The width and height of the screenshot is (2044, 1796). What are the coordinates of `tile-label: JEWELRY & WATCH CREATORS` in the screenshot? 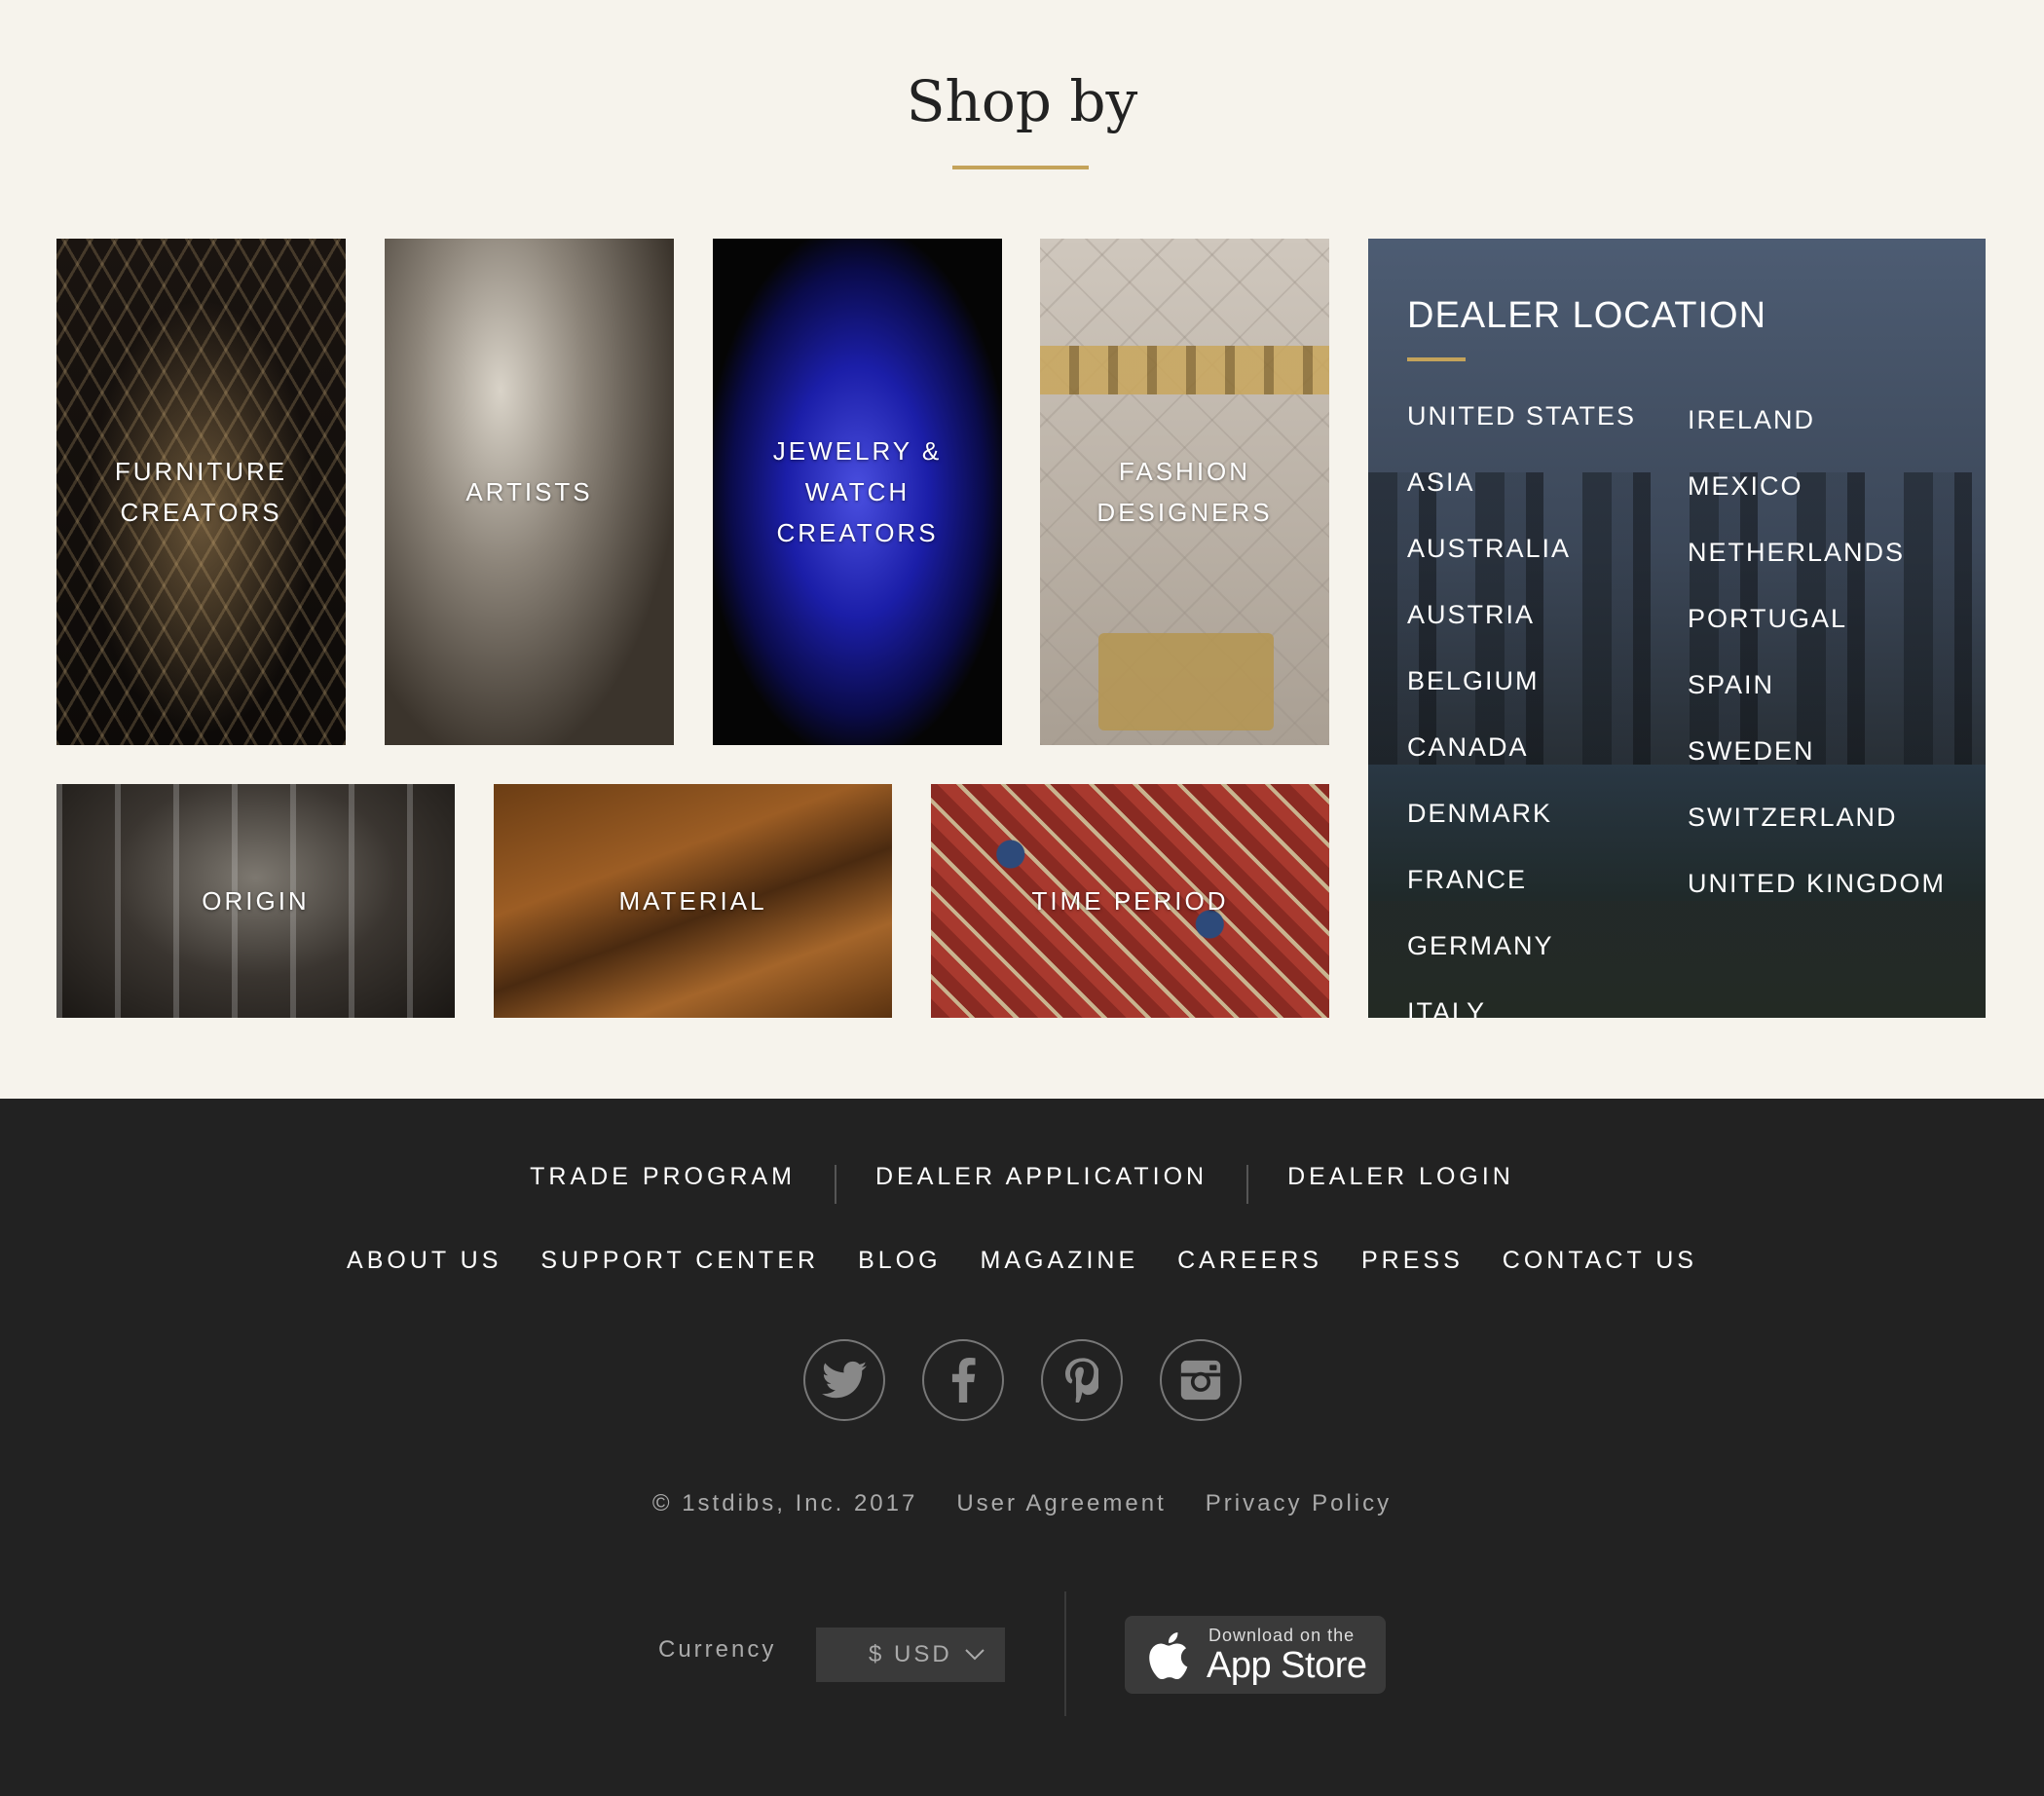 It's located at (857, 491).